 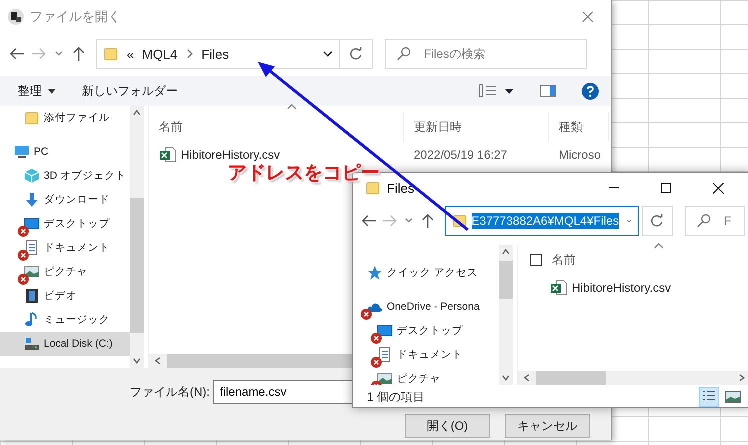 I want to click on window-title: Files, so click(x=400, y=188).